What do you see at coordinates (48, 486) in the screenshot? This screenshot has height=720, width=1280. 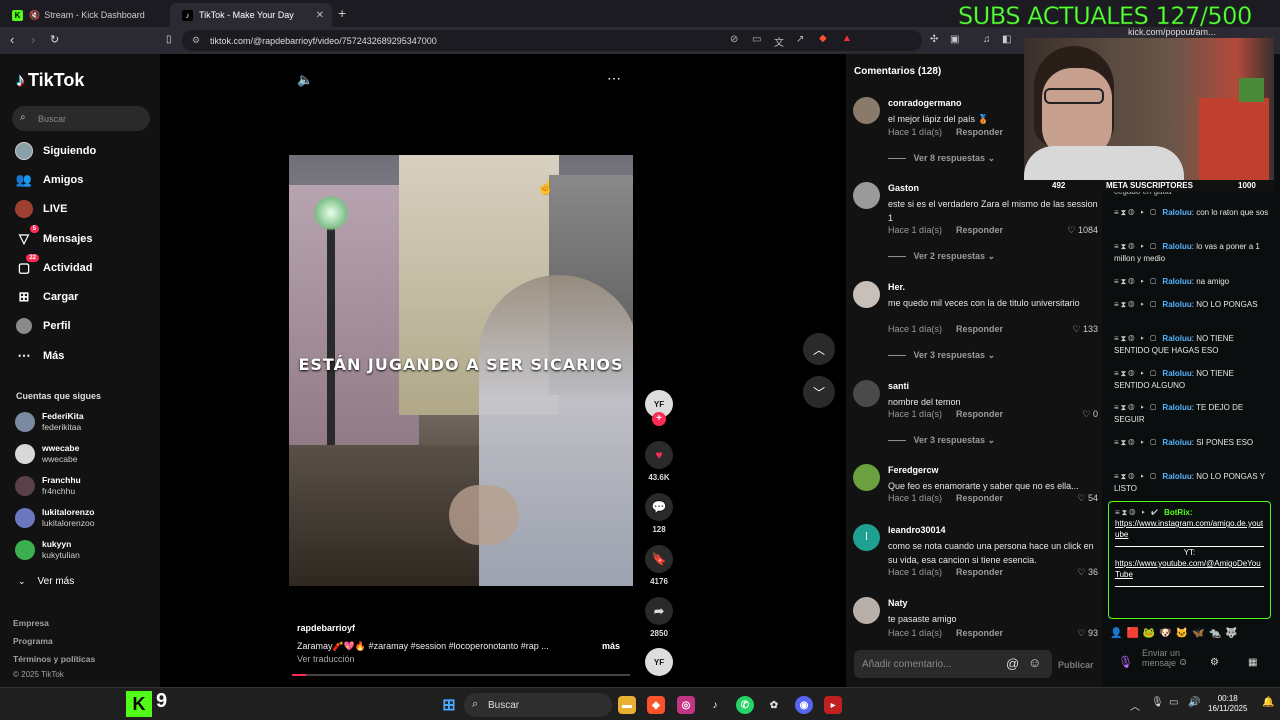 I see `following-account: Franchhu fr4nchhu` at bounding box center [48, 486].